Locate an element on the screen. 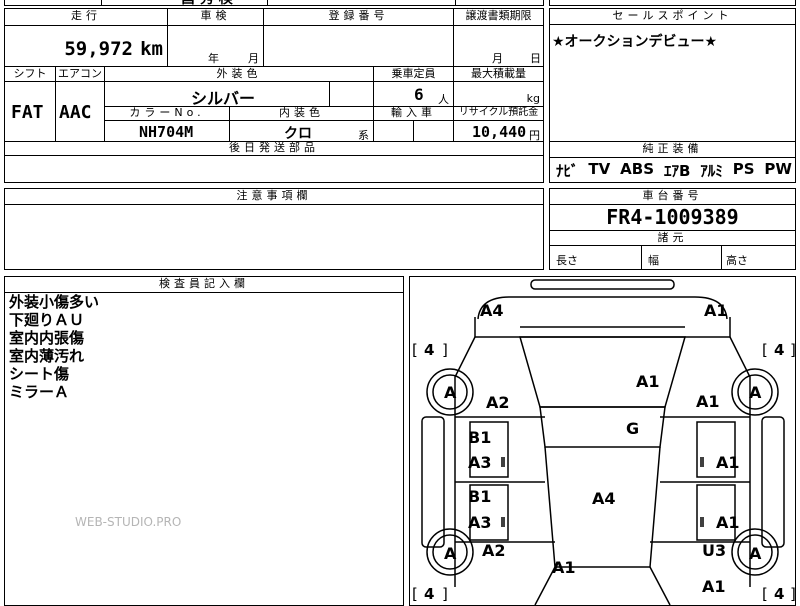 The image size is (800, 606). interior-color-suffix: 系 is located at coordinates (363, 135).